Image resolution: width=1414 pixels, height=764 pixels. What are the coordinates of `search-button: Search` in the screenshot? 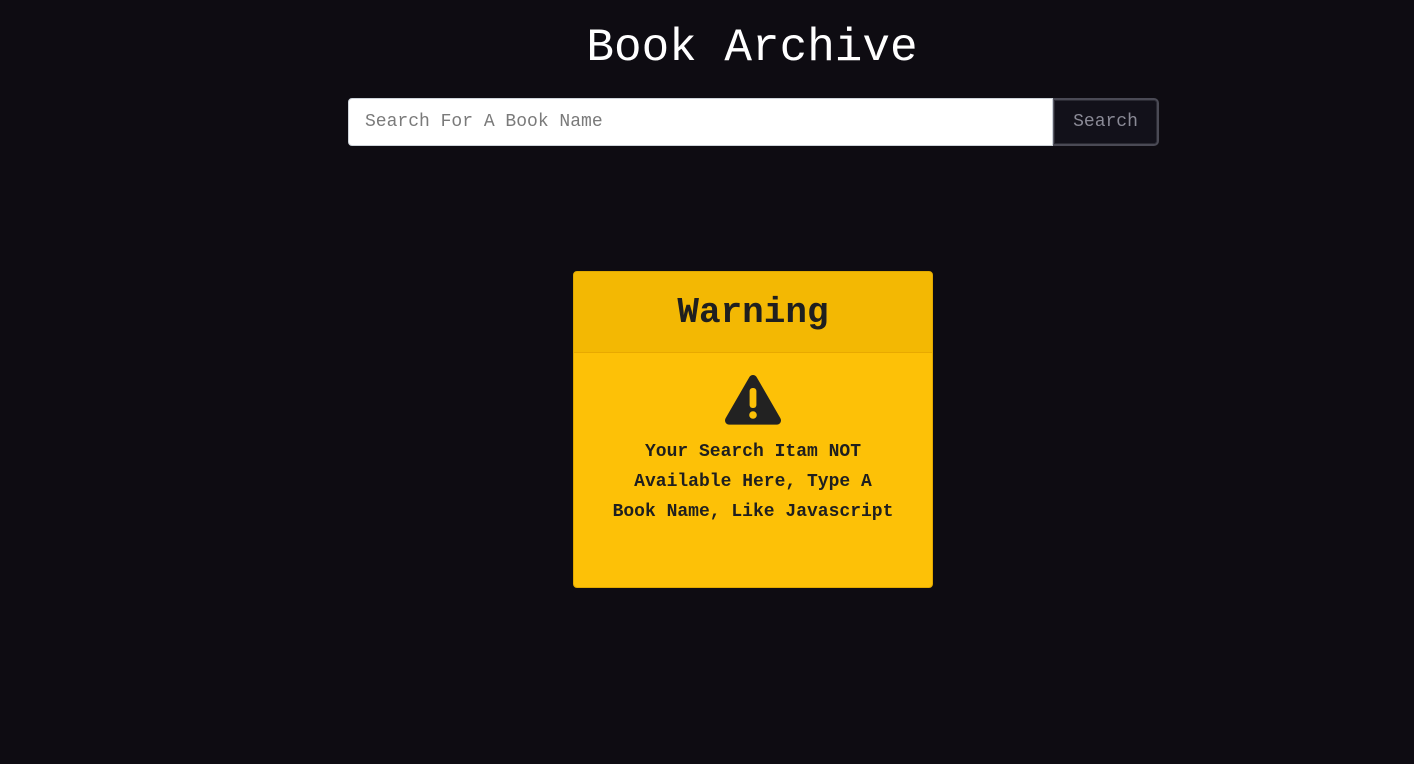 It's located at (1106, 122).